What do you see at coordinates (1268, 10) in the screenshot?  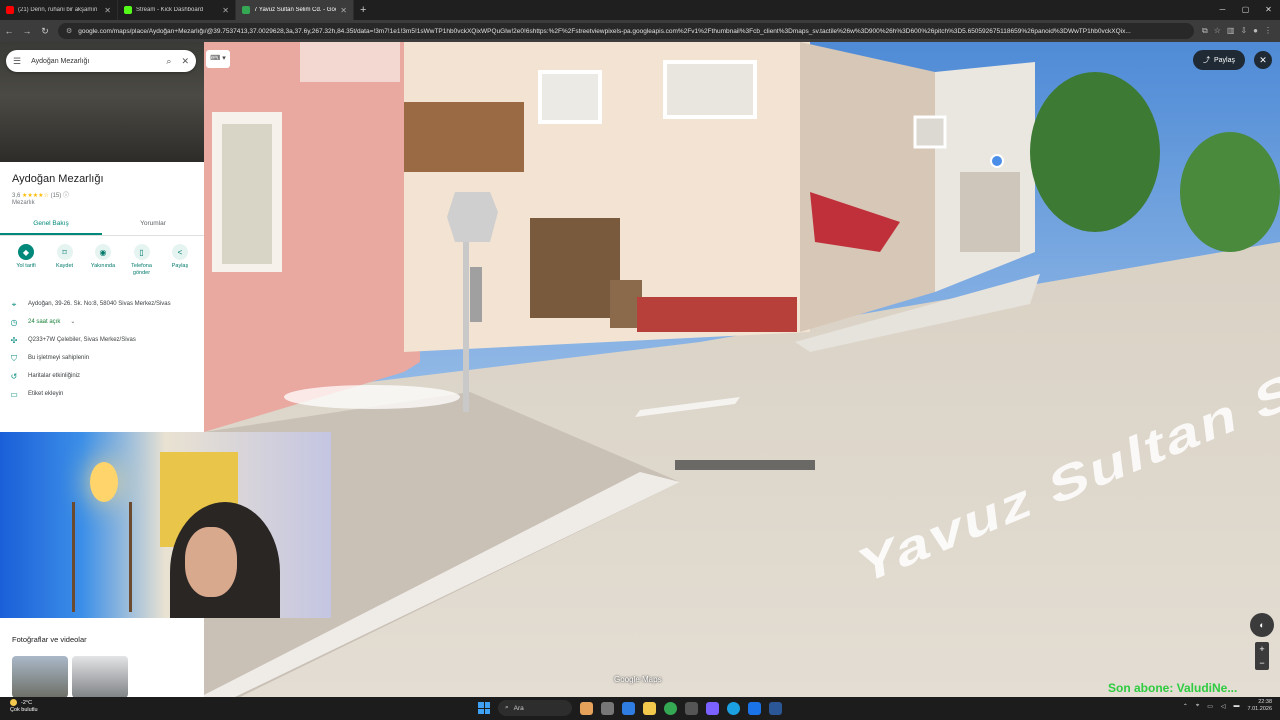 I see `close-window-icon: ✕` at bounding box center [1268, 10].